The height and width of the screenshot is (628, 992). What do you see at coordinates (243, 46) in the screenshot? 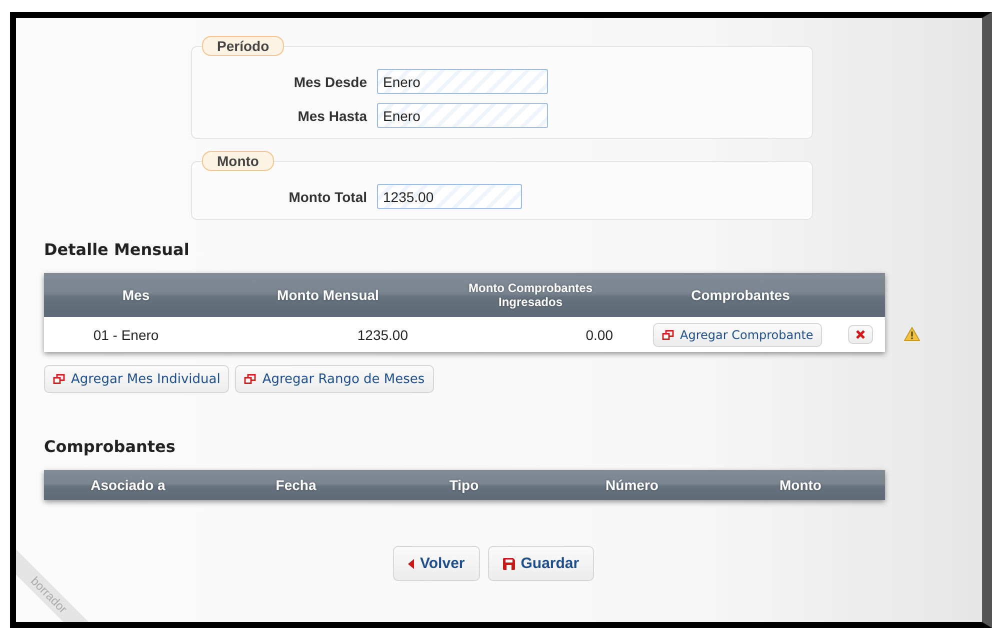
I see `section-legend: Período` at bounding box center [243, 46].